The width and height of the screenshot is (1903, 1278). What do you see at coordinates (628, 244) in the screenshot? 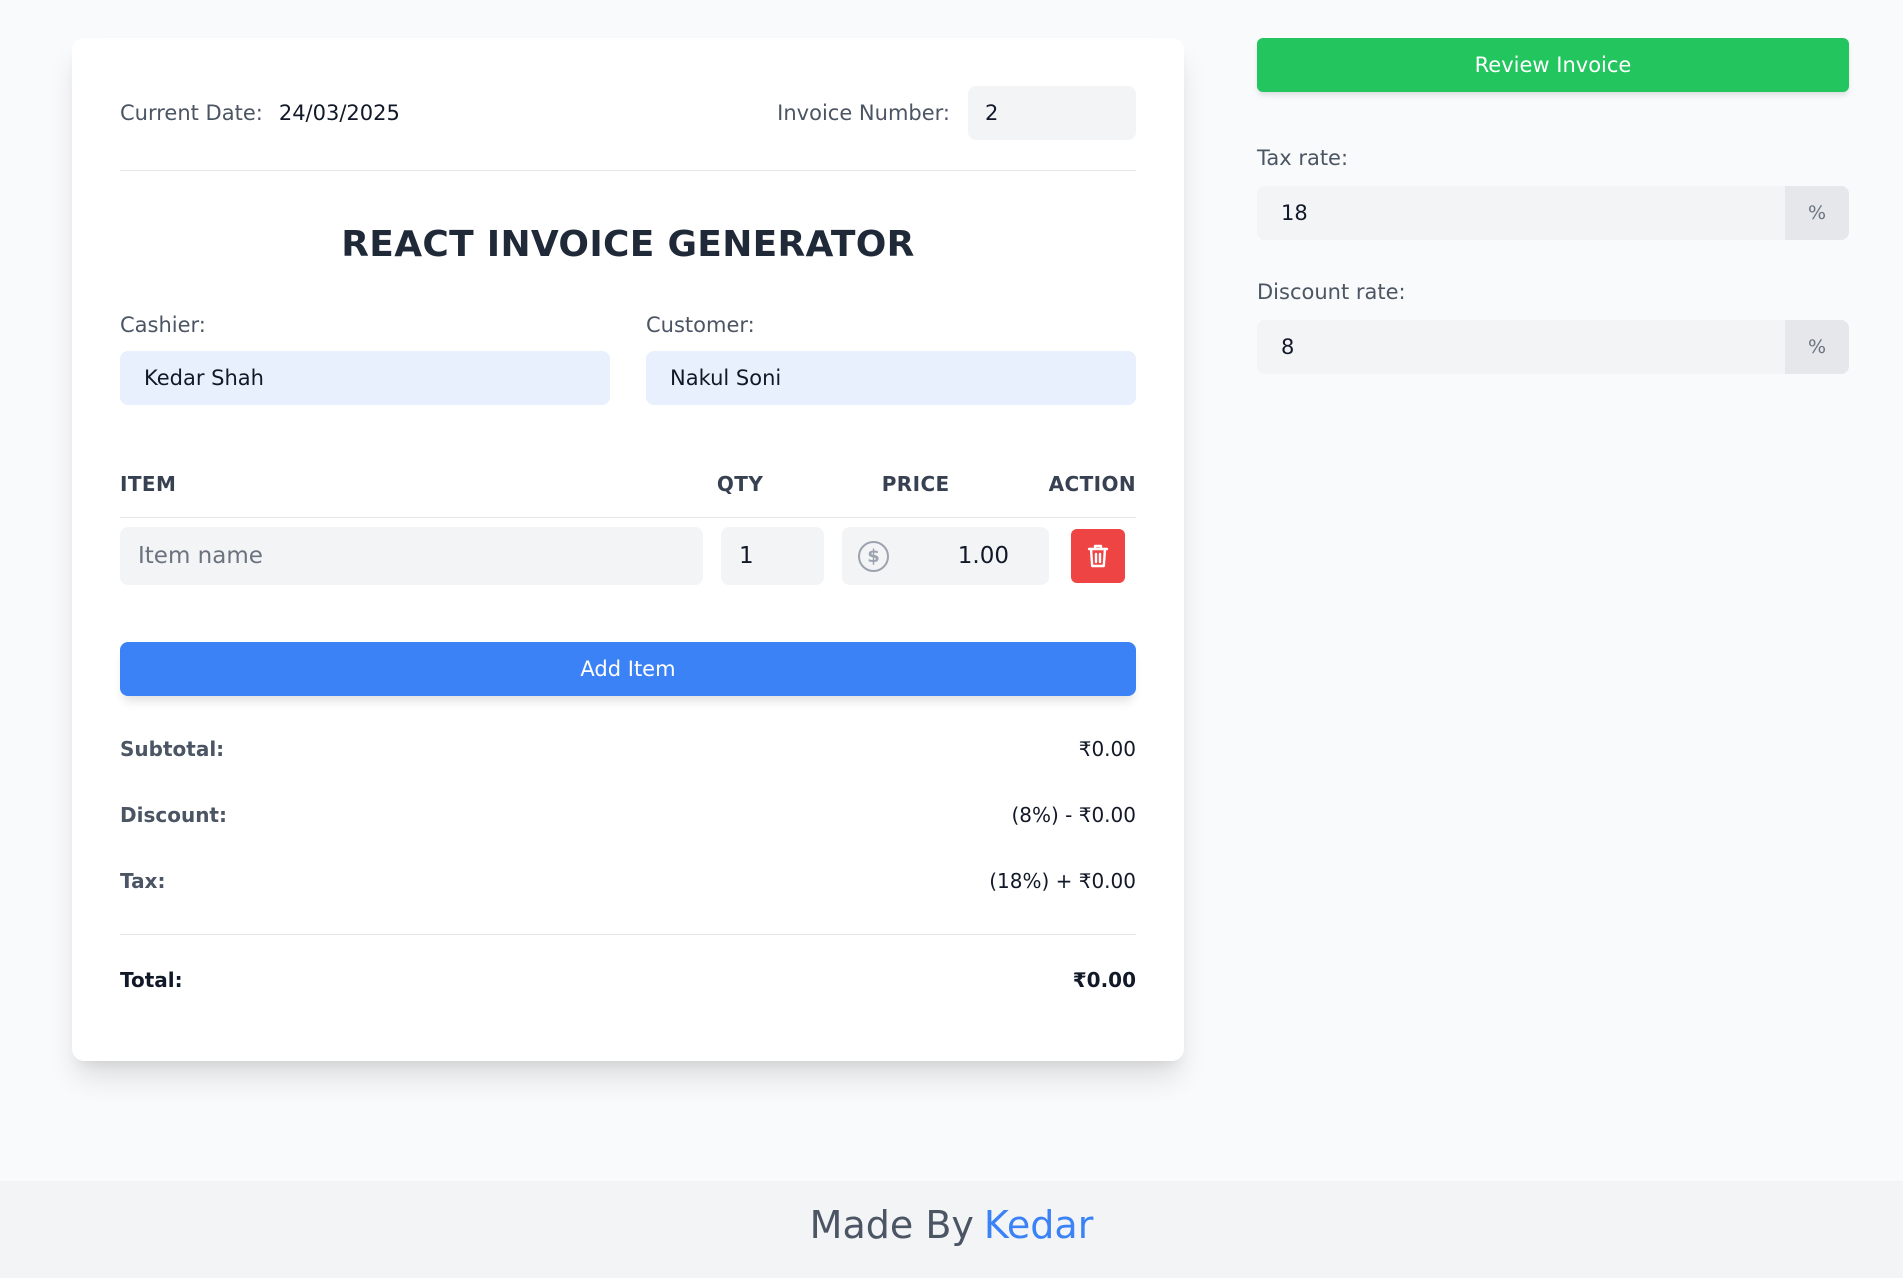
I see `page-title: REACT INVOICE GENERATOR` at bounding box center [628, 244].